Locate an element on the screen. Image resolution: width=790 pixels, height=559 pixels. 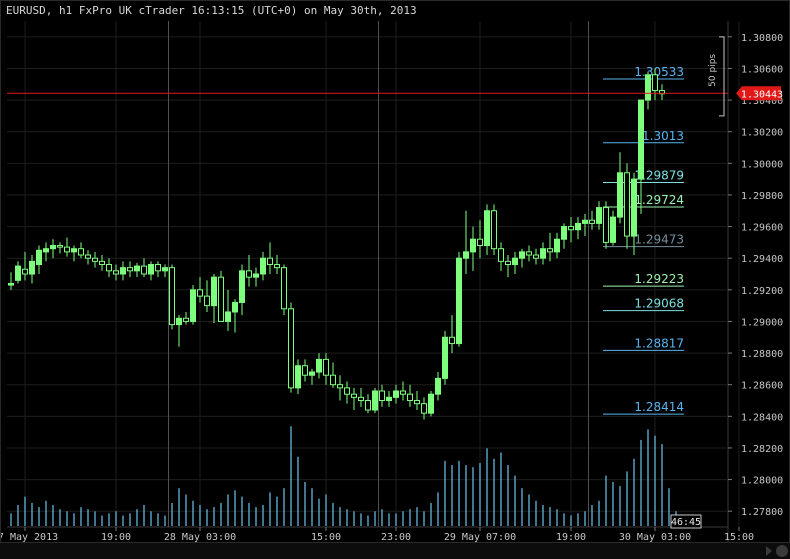
y-tick-label: 1.28800 is located at coordinates (762, 354).